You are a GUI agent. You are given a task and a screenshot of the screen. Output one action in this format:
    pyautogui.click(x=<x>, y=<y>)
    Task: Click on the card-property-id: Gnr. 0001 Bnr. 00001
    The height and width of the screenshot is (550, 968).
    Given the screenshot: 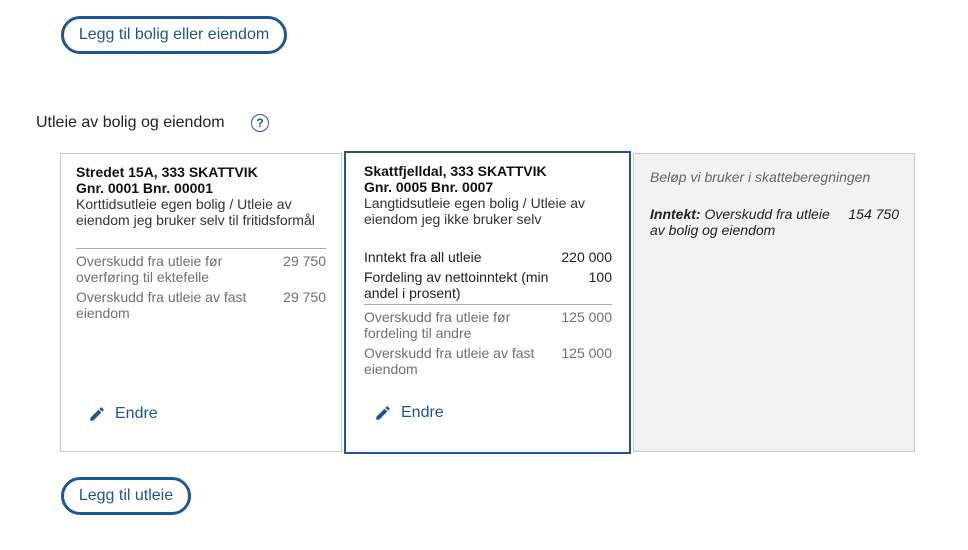 What is the action you would take?
    pyautogui.click(x=144, y=188)
    